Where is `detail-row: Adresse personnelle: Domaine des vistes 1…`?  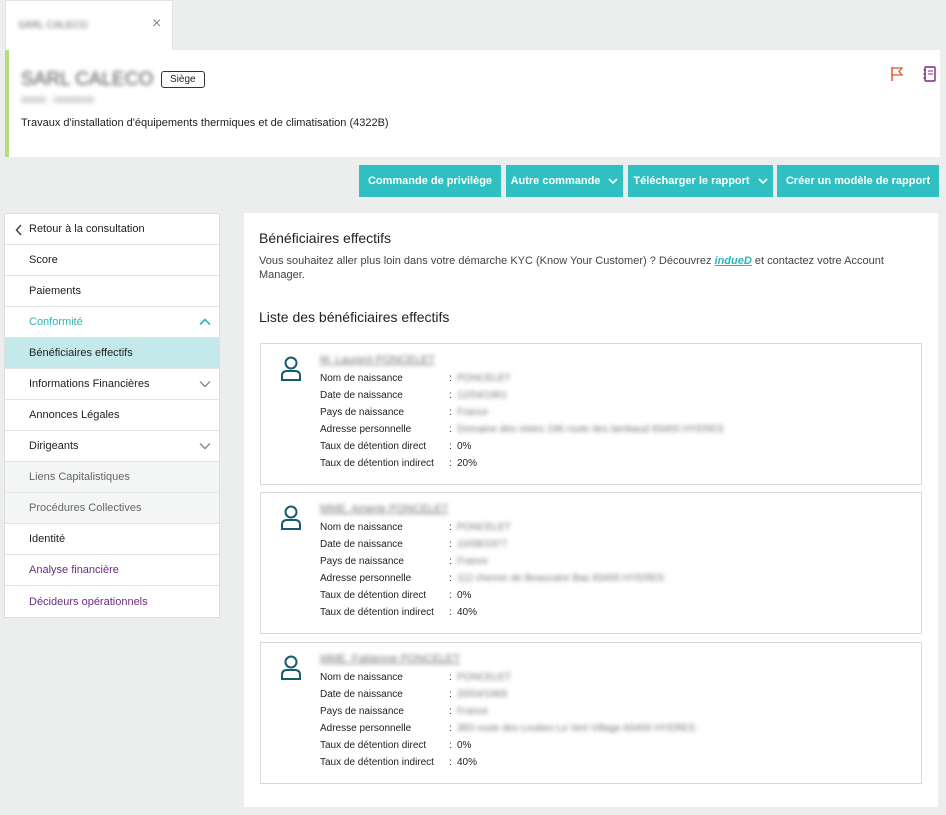 detail-row: Adresse personnelle: Domaine des vistes 1… is located at coordinates (610, 431).